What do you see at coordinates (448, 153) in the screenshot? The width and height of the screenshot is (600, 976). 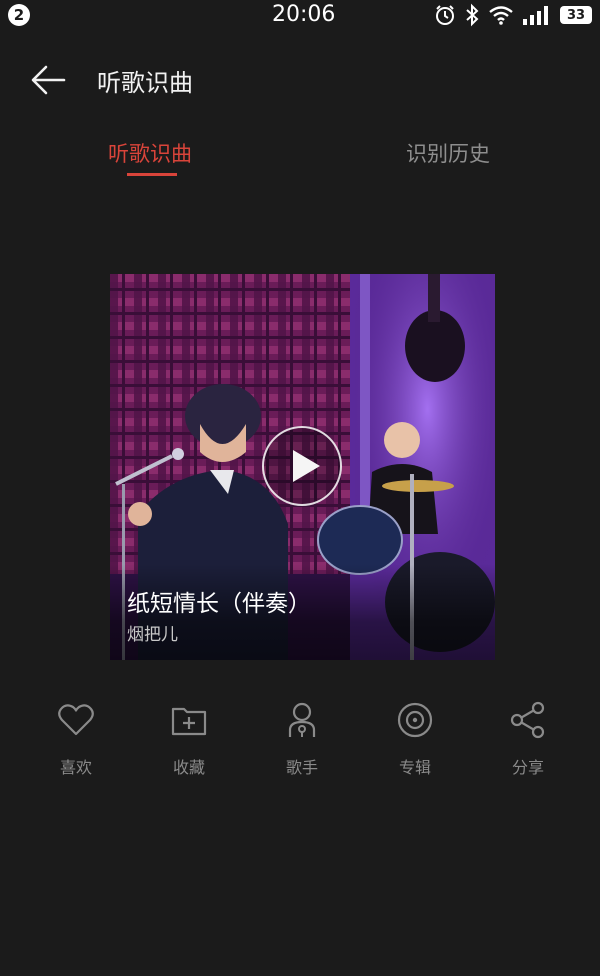 I see `tab-recognition-history: 识别历史` at bounding box center [448, 153].